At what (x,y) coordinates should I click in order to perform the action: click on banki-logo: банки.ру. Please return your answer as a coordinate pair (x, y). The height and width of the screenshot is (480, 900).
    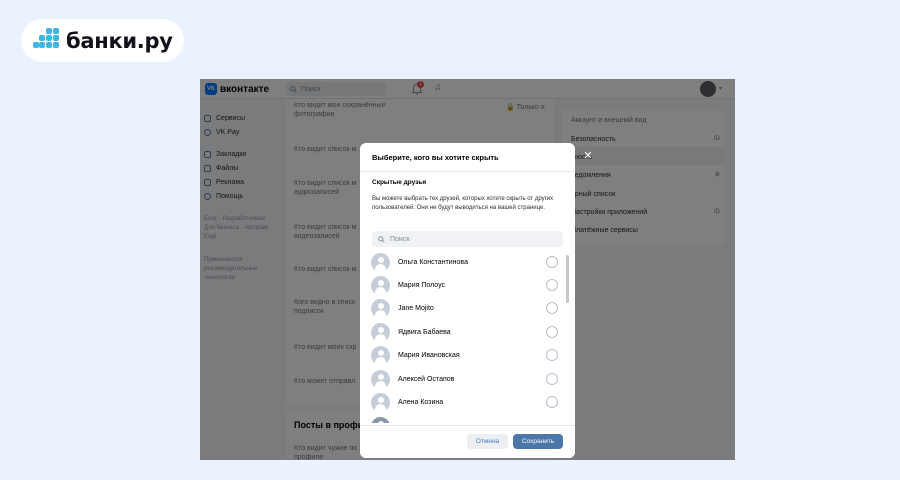
    Looking at the image, I should click on (102, 40).